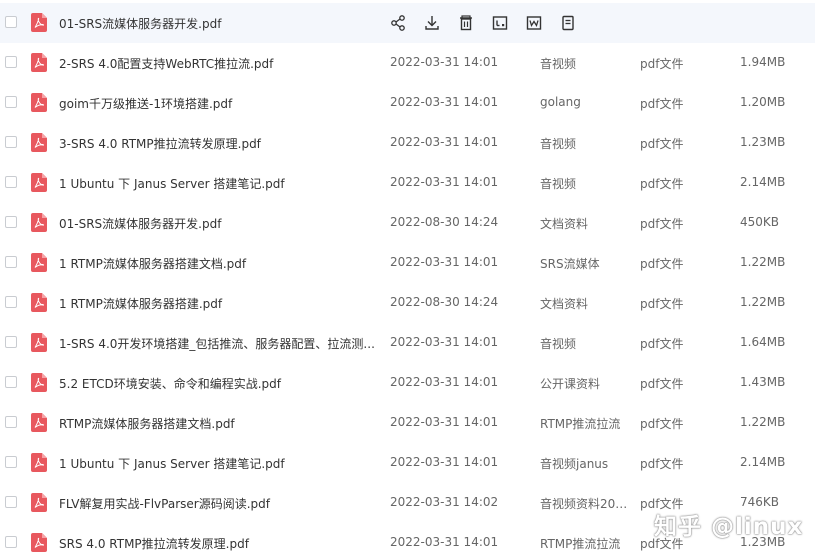 This screenshot has height=560, width=815. I want to click on rename-icon, so click(500, 23).